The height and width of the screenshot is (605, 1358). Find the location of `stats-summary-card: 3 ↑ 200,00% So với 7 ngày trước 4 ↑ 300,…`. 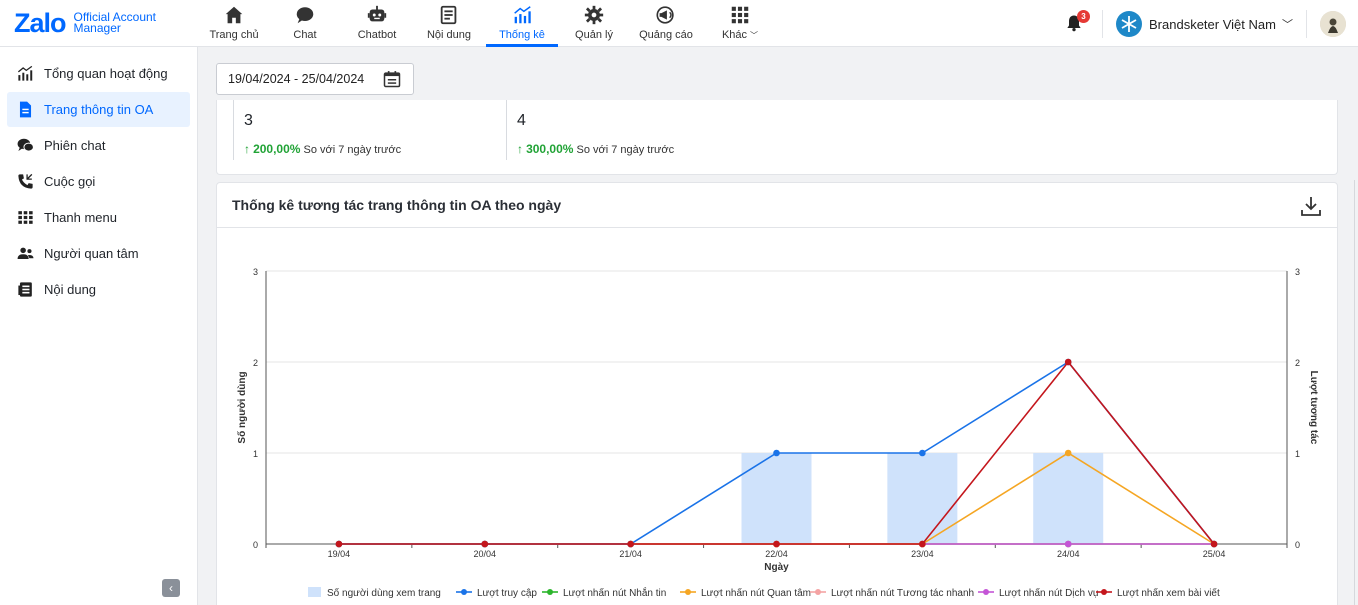

stats-summary-card: 3 ↑ 200,00% So với 7 ngày trước 4 ↑ 300,… is located at coordinates (777, 137).